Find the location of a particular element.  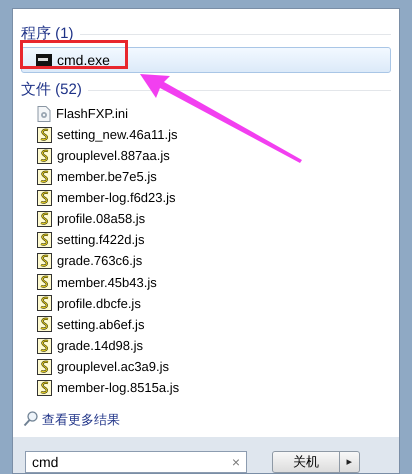

more-results-link: 查看更多结果 is located at coordinates (81, 419).